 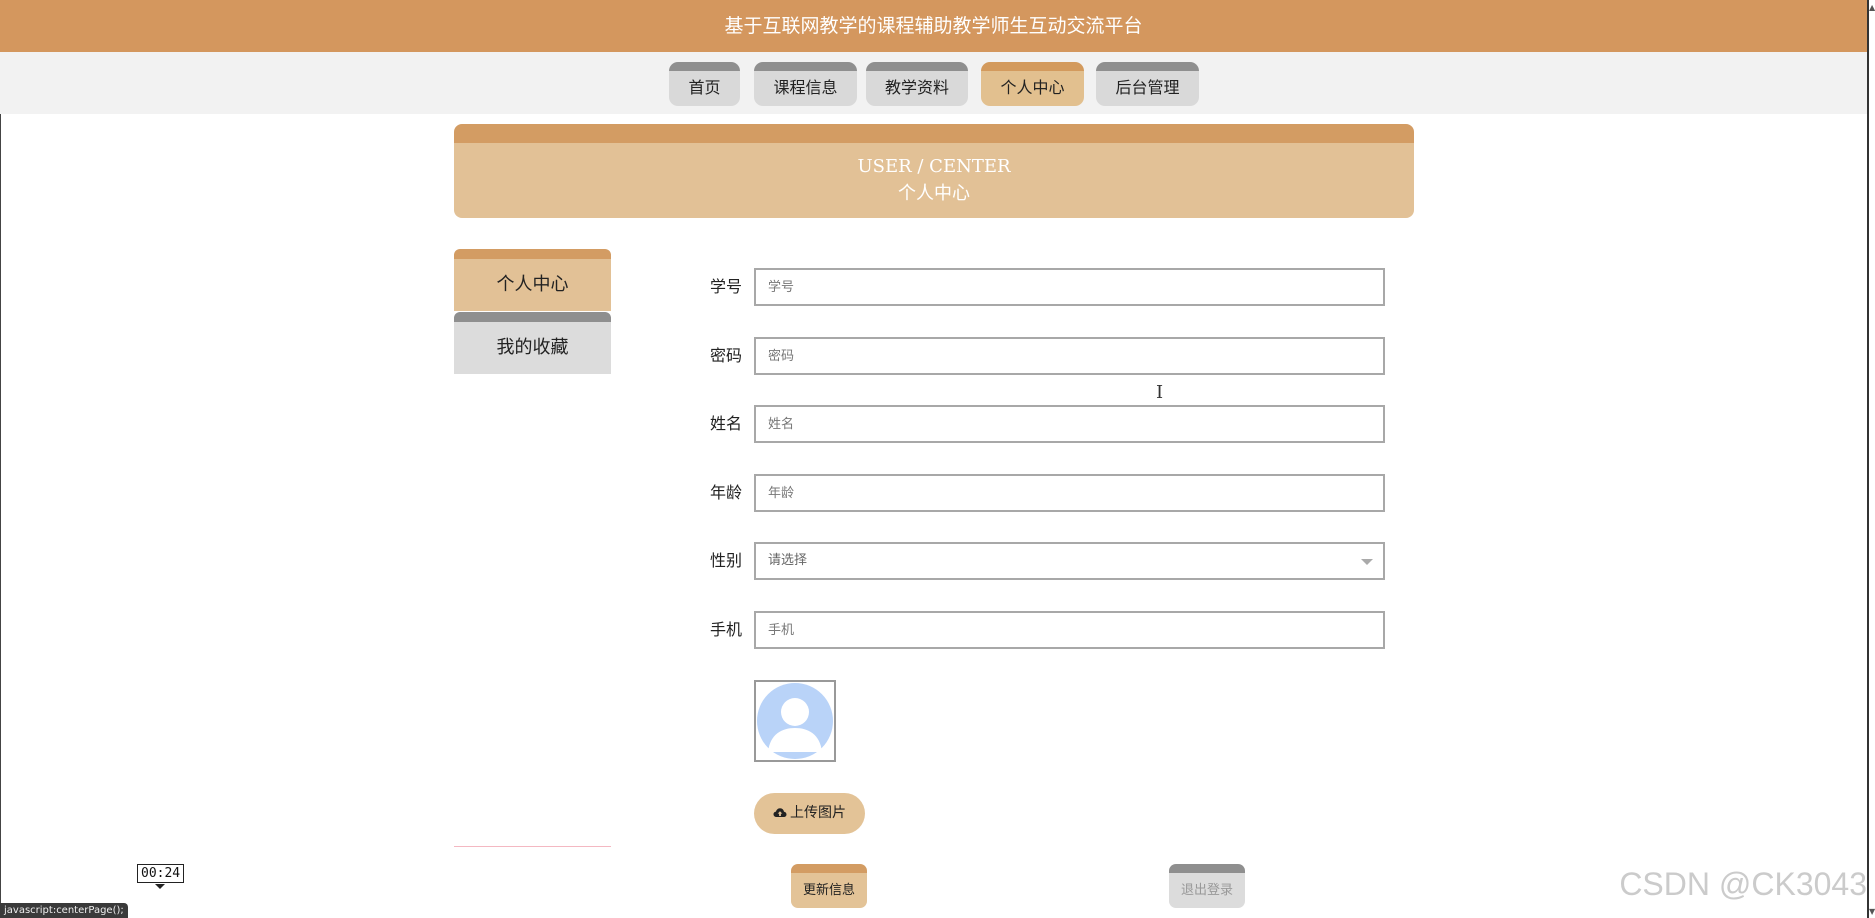 What do you see at coordinates (1872, 912) in the screenshot?
I see `scroll-down-arrow-icon: ▼` at bounding box center [1872, 912].